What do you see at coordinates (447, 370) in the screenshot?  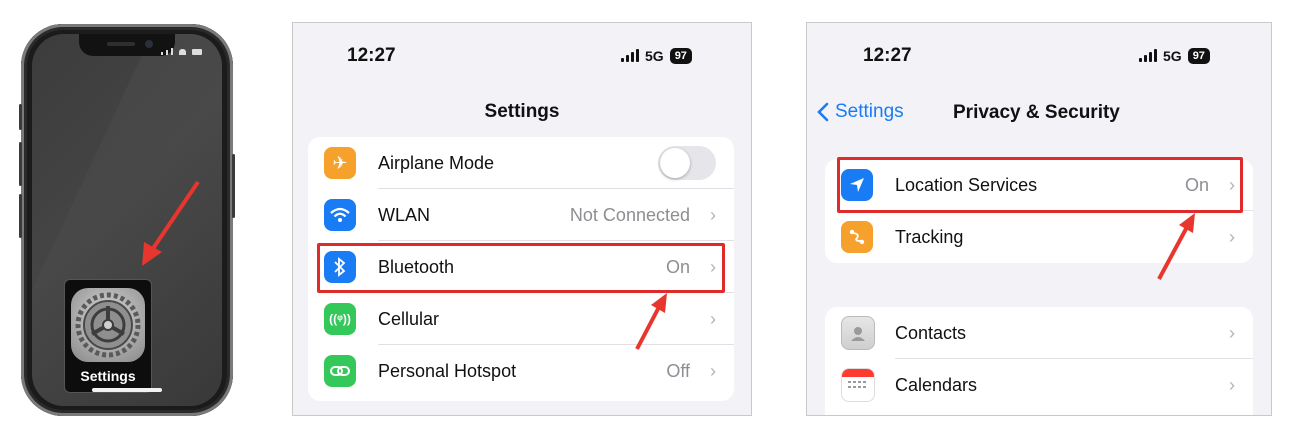 I see `row-label: Personal Hotspot` at bounding box center [447, 370].